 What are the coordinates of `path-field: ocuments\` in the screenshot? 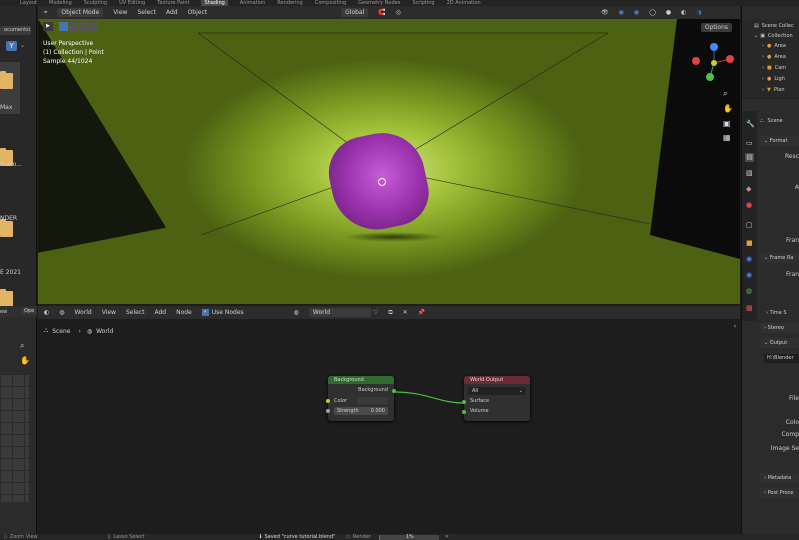 It's located at (15, 30).